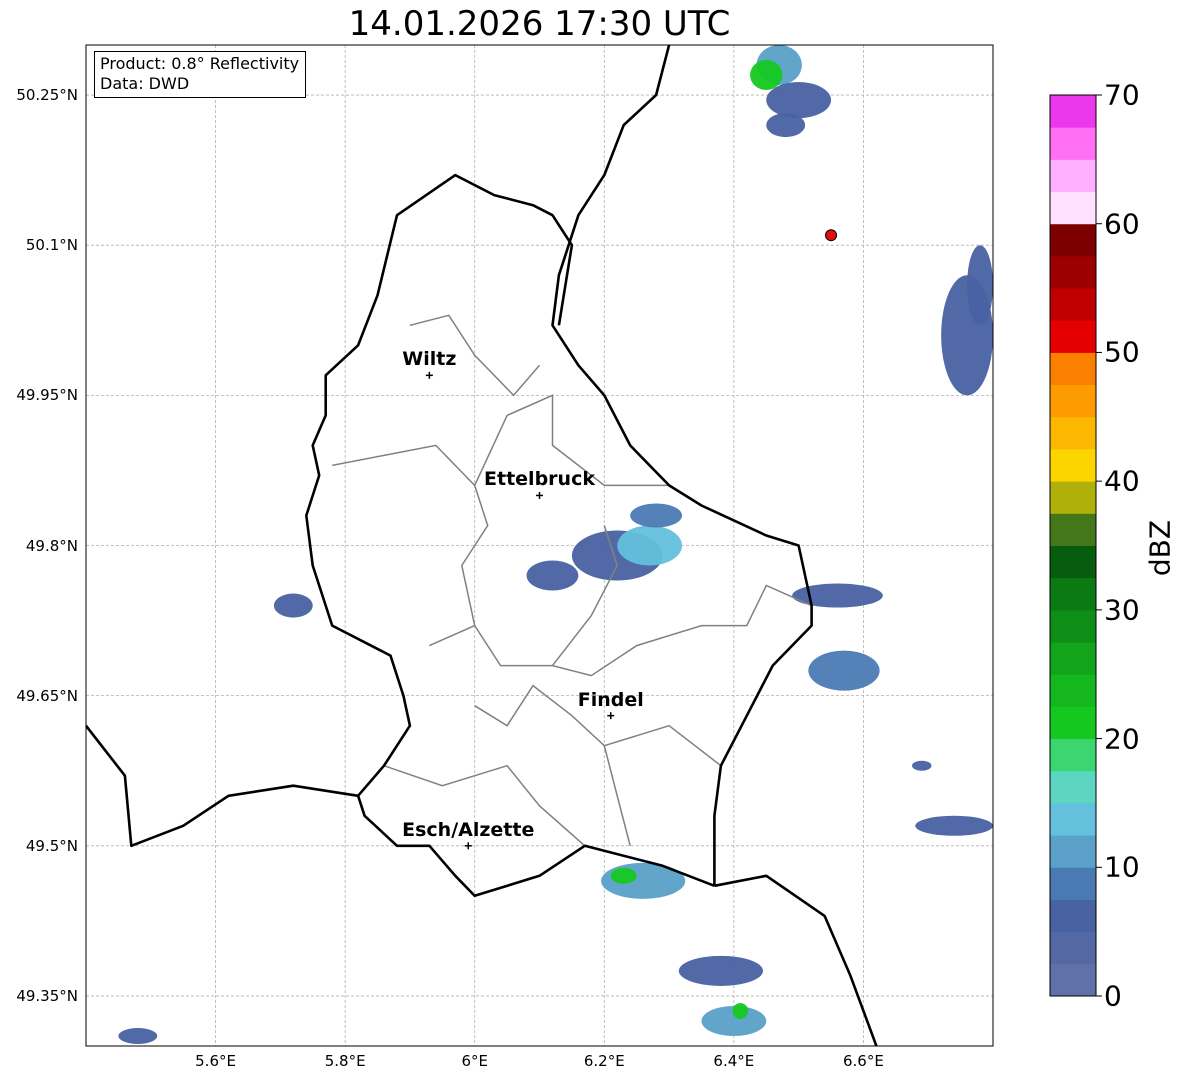  What do you see at coordinates (1122, 739) in the screenshot?
I see `colorbar-tick-label-2: 20` at bounding box center [1122, 739].